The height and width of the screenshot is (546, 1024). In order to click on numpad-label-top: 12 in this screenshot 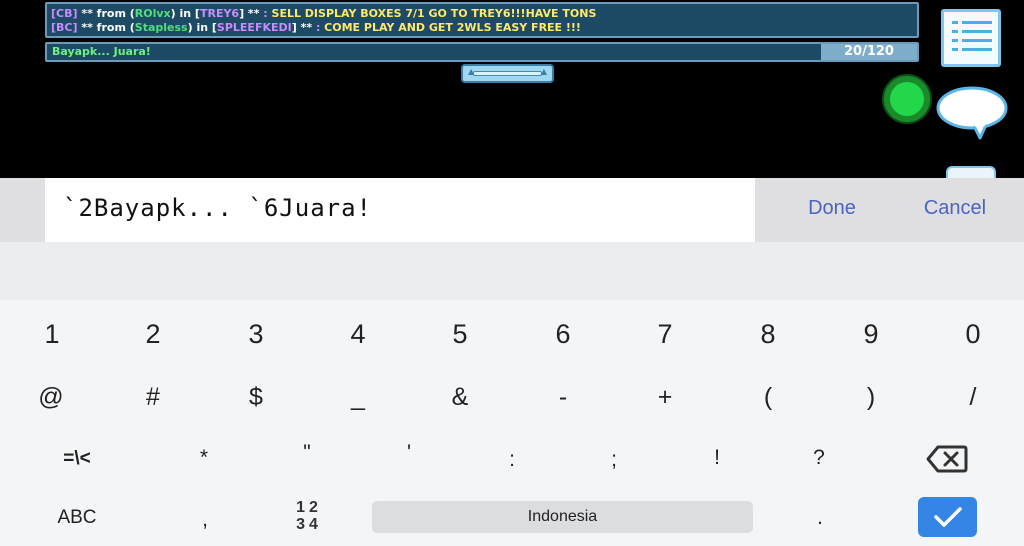, I will do `click(309, 507)`.